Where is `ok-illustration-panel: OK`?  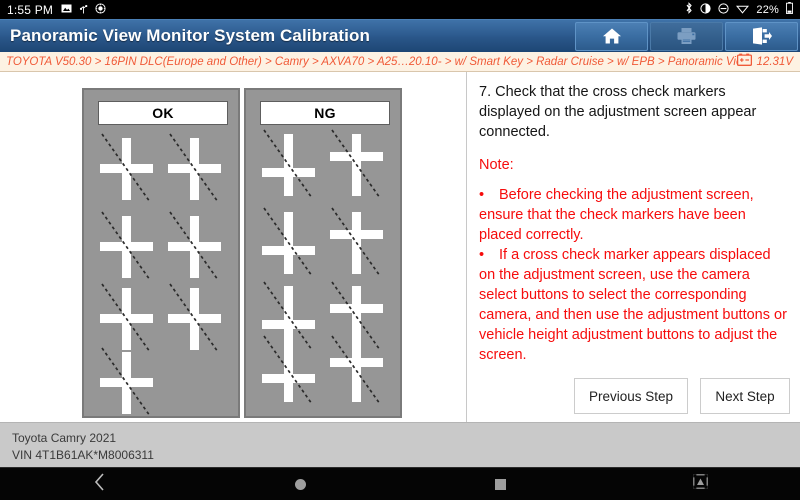 ok-illustration-panel: OK is located at coordinates (161, 253).